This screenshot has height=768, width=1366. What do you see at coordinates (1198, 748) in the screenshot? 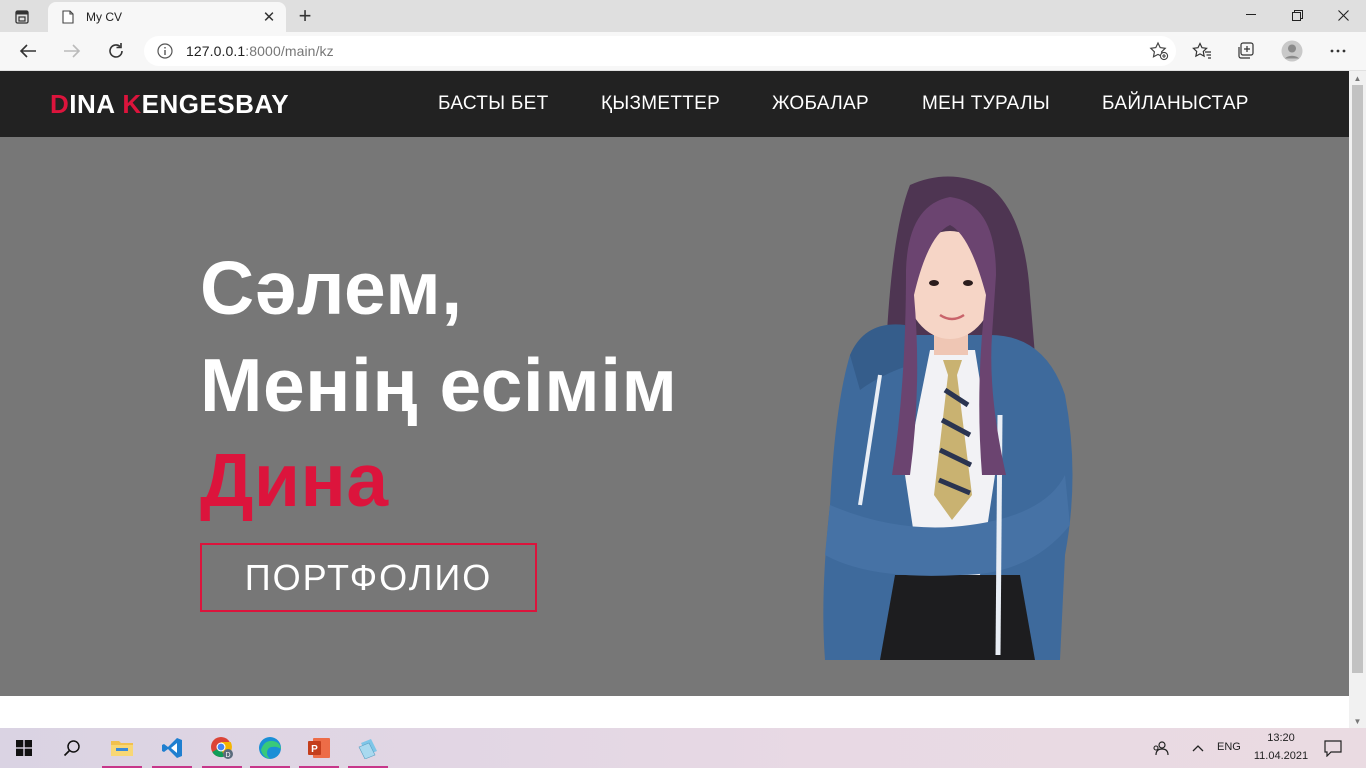
I see `chevron-up-icon` at bounding box center [1198, 748].